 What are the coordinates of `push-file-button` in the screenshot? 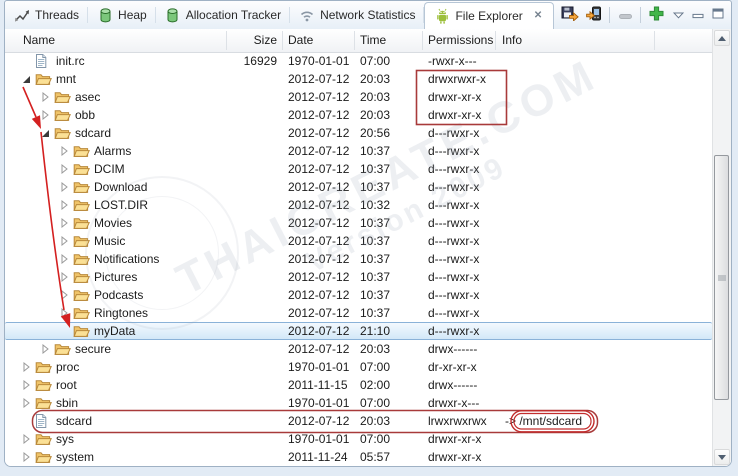 It's located at (594, 15).